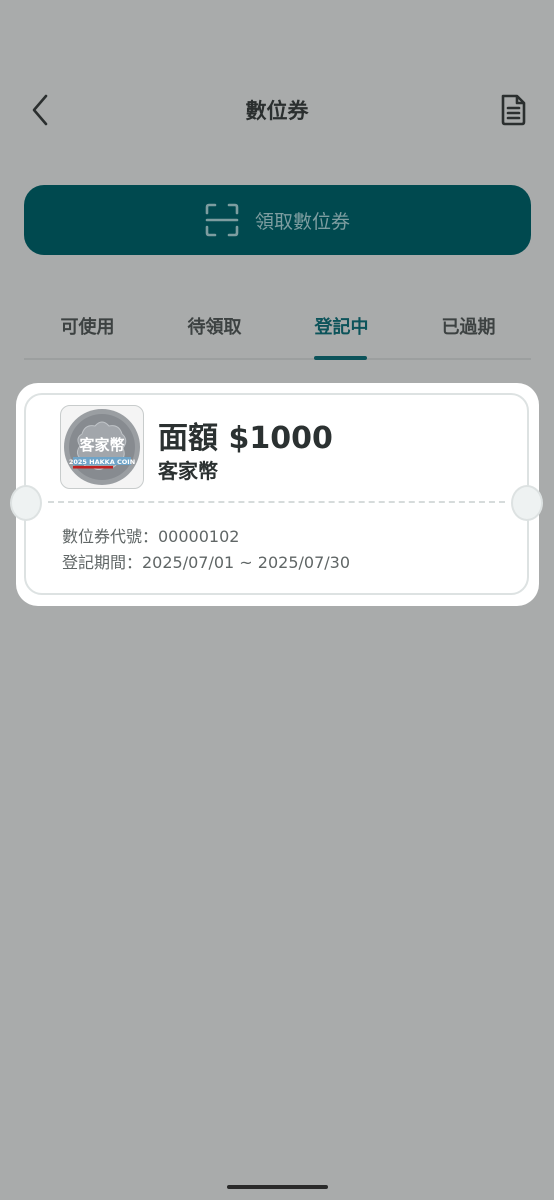 The height and width of the screenshot is (1200, 554). I want to click on header: 數位券, so click(277, 110).